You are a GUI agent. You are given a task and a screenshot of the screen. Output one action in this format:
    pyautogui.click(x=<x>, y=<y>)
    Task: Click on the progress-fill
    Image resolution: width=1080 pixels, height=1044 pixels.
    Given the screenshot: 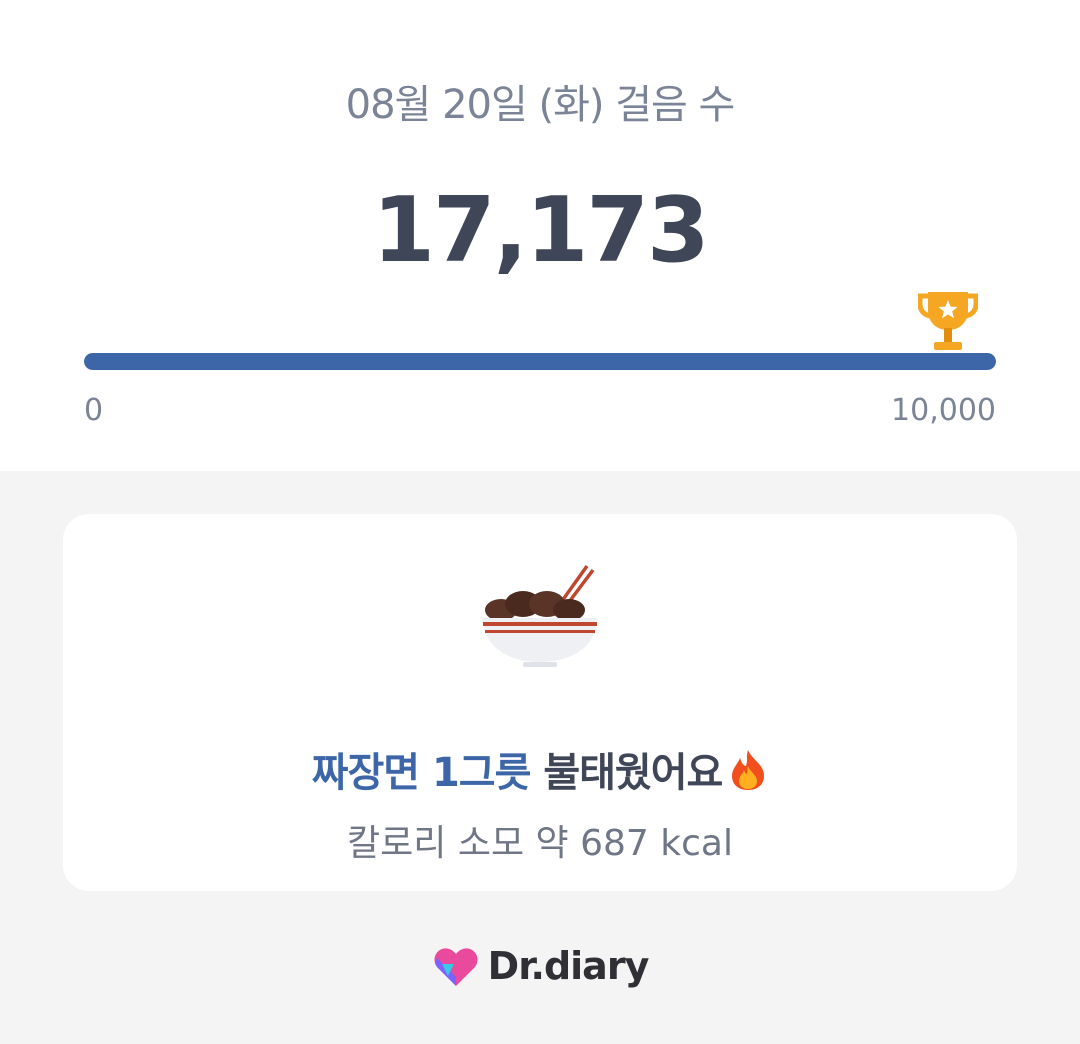 What is the action you would take?
    pyautogui.click(x=540, y=361)
    